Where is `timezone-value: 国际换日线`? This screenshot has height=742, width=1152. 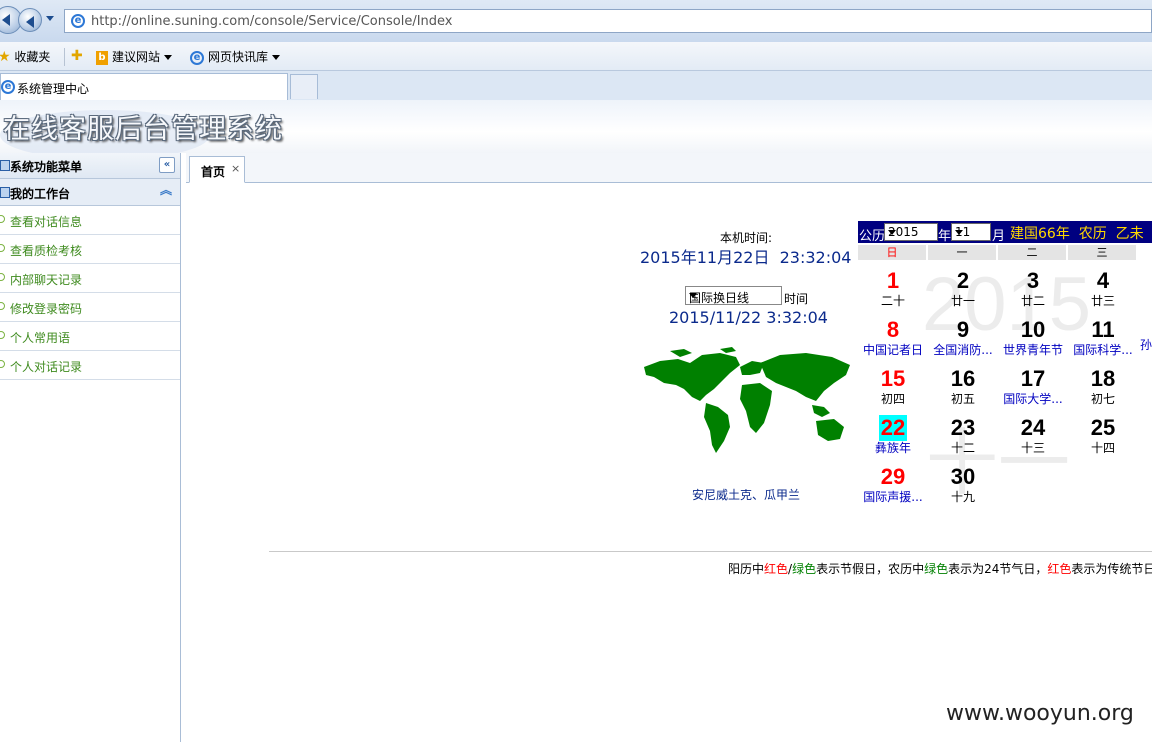
timezone-value: 国际换日线 is located at coordinates (719, 298).